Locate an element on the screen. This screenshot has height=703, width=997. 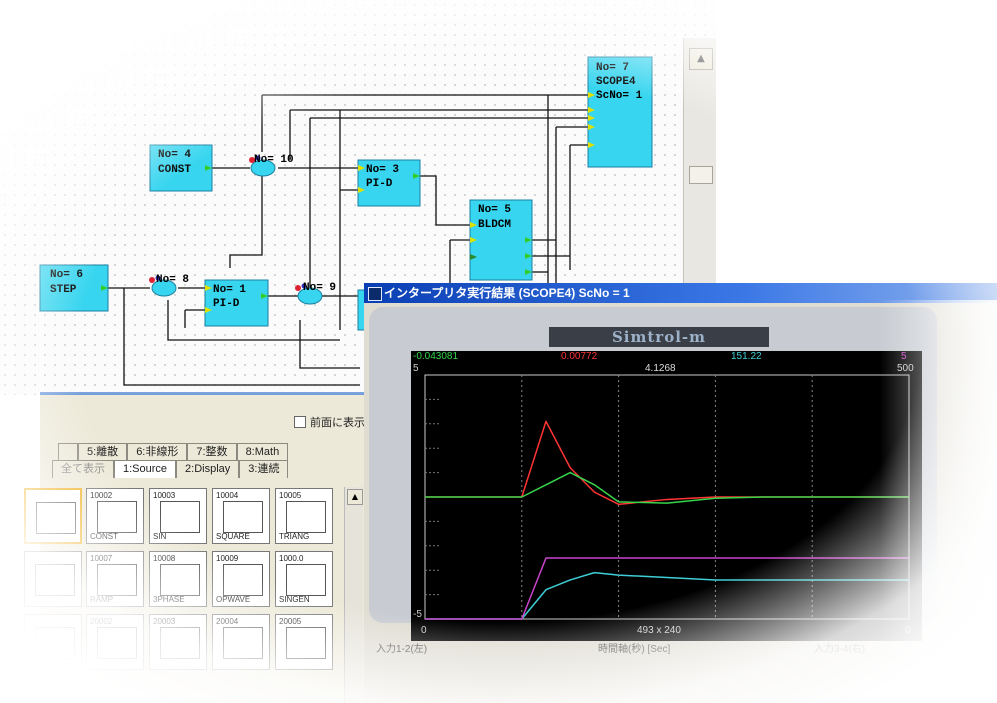
palette-block-item: 20003 is located at coordinates (178, 642).